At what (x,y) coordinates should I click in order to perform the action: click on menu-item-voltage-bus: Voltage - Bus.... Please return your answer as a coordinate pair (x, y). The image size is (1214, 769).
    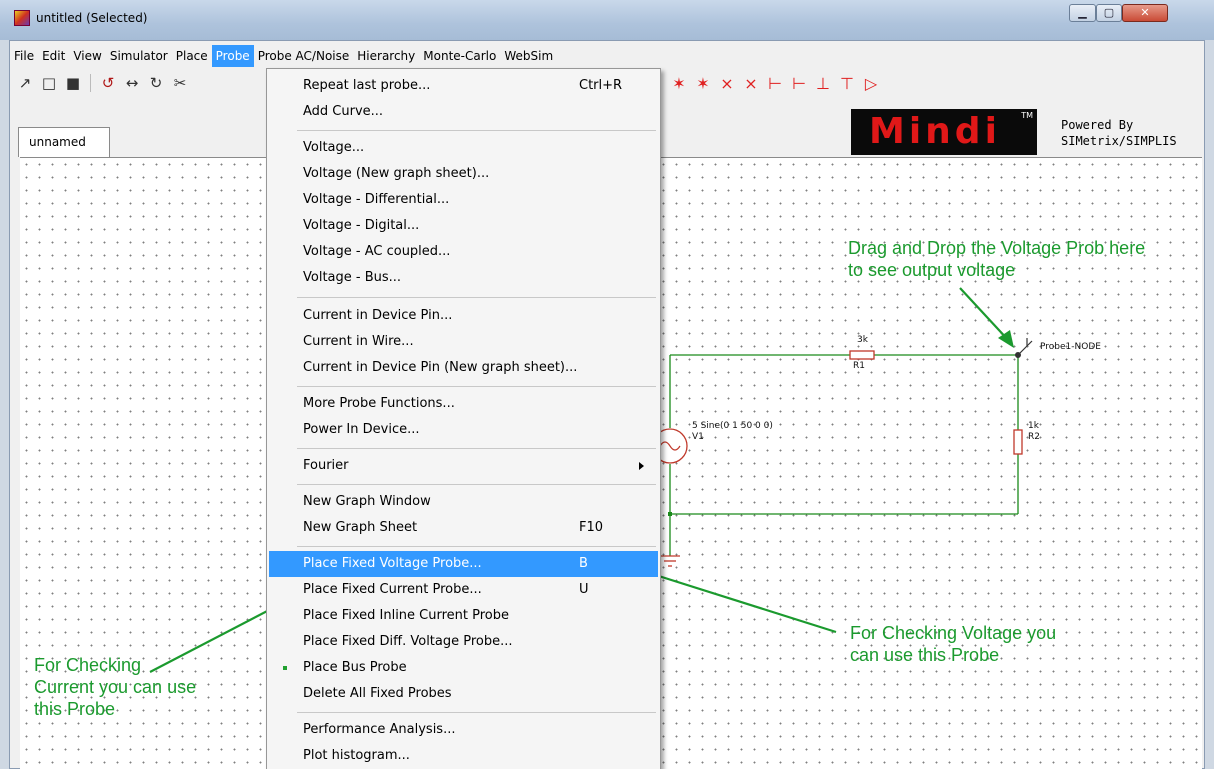
    Looking at the image, I should click on (463, 278).